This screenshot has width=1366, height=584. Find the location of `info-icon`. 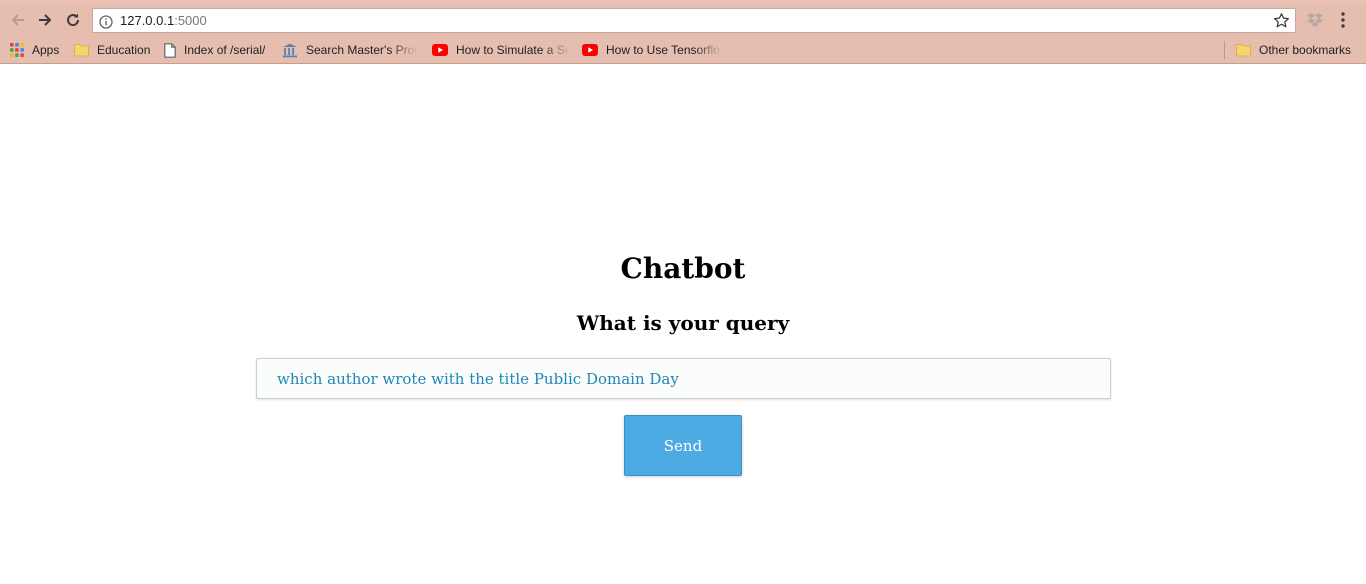

info-icon is located at coordinates (106, 23).